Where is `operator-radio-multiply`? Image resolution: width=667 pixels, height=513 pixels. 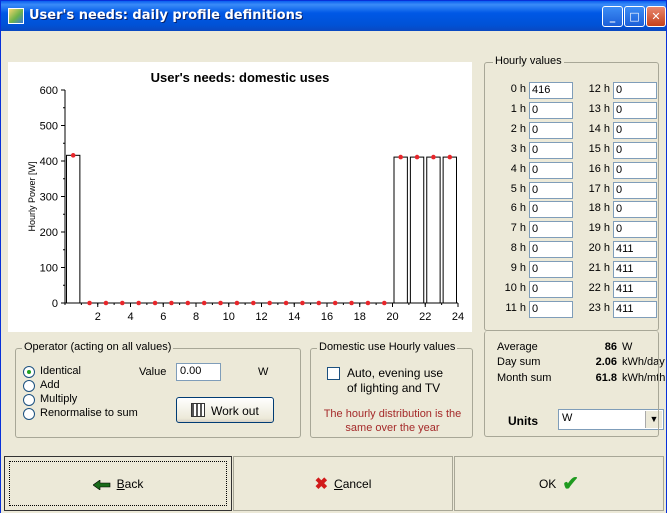 operator-radio-multiply is located at coordinates (29, 400).